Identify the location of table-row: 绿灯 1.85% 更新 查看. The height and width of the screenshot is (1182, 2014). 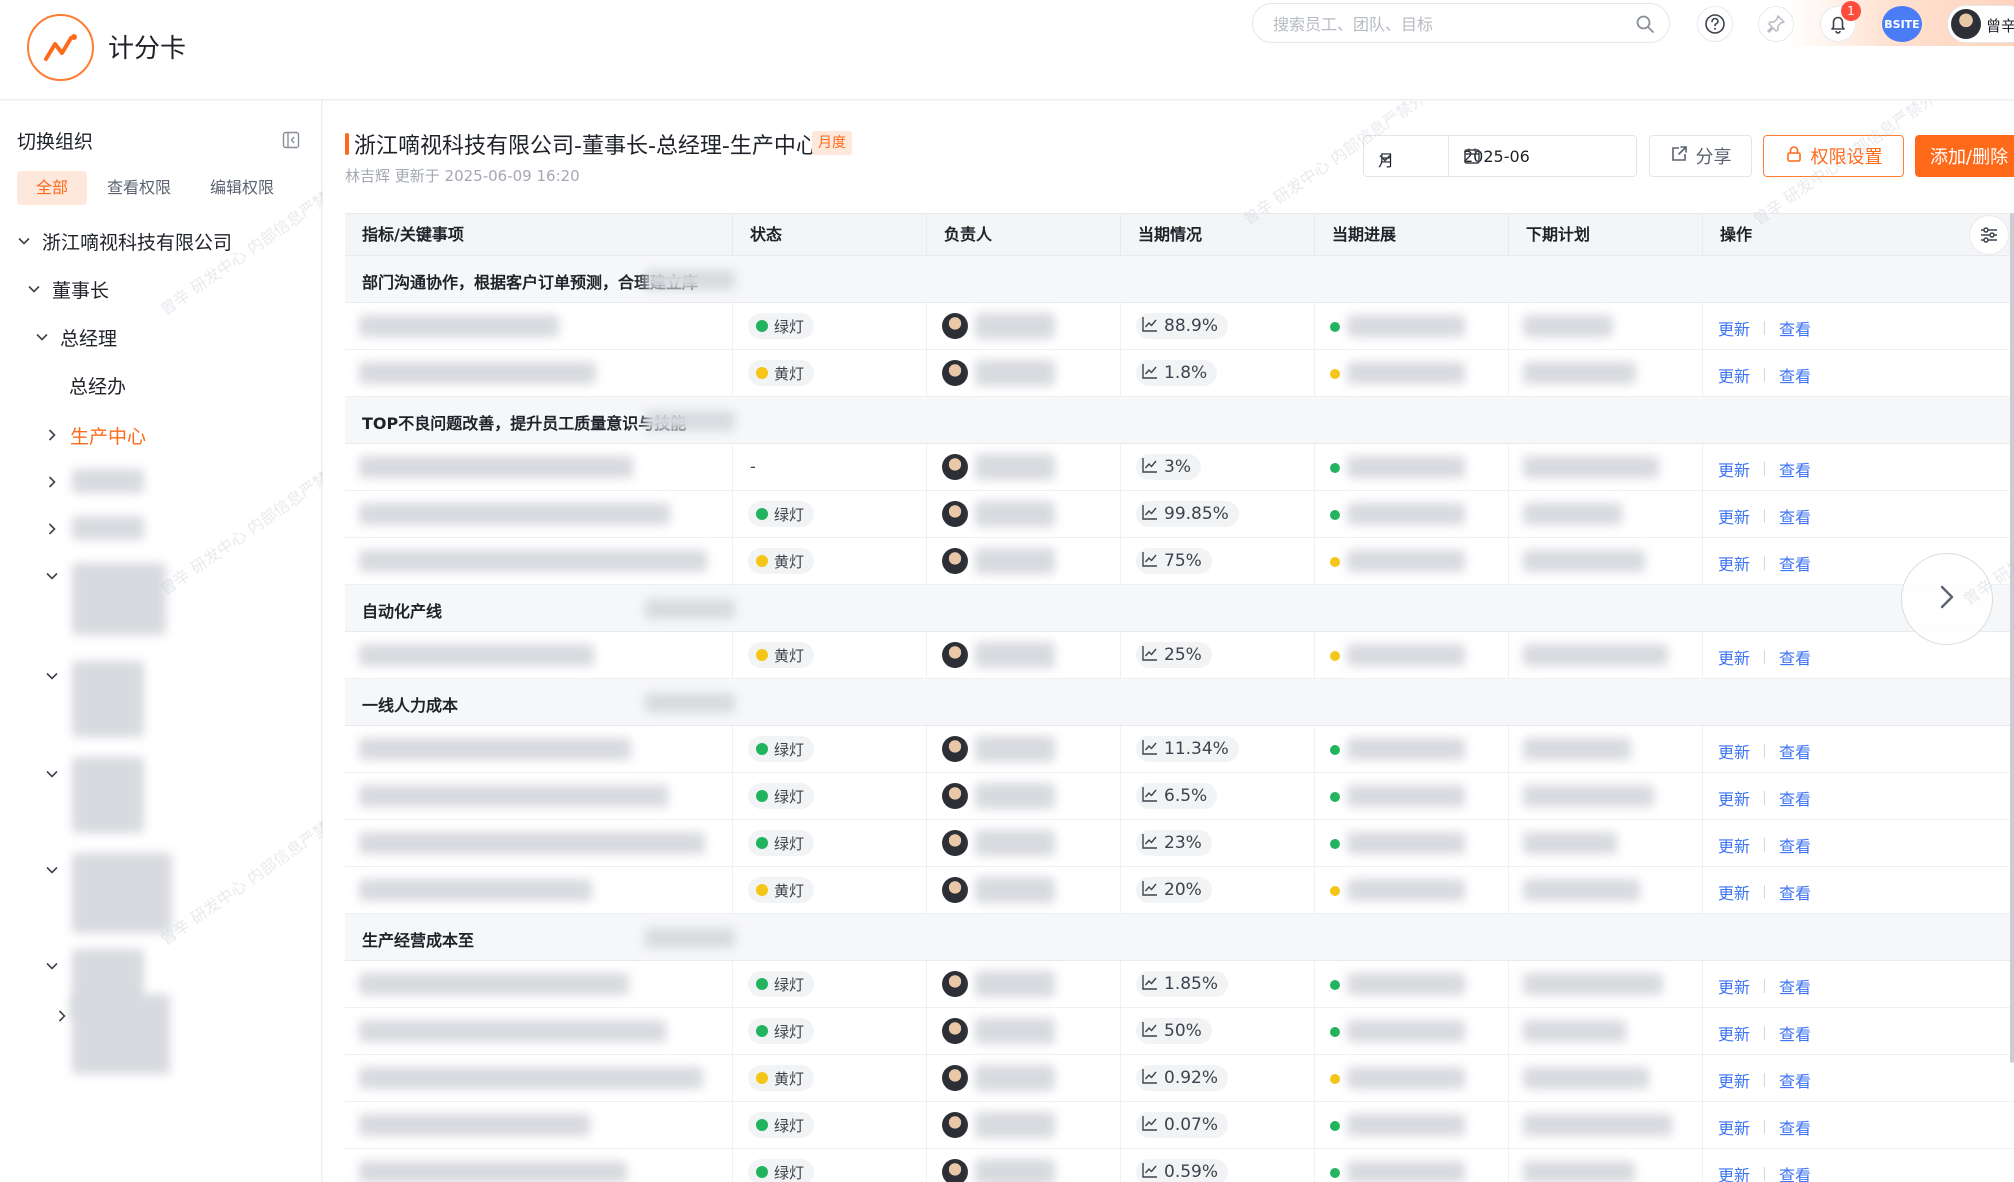
(1179, 984).